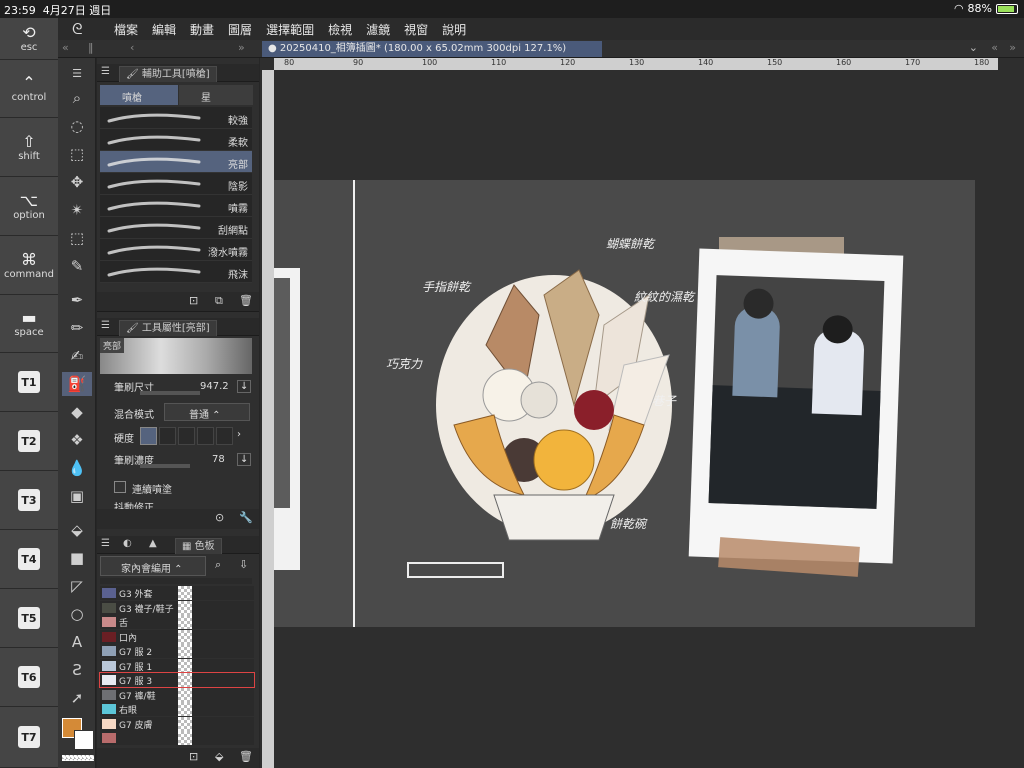 This screenshot has width=1024, height=768. What do you see at coordinates (77, 440) in the screenshot?
I see `decoration-icon: ❖` at bounding box center [77, 440].